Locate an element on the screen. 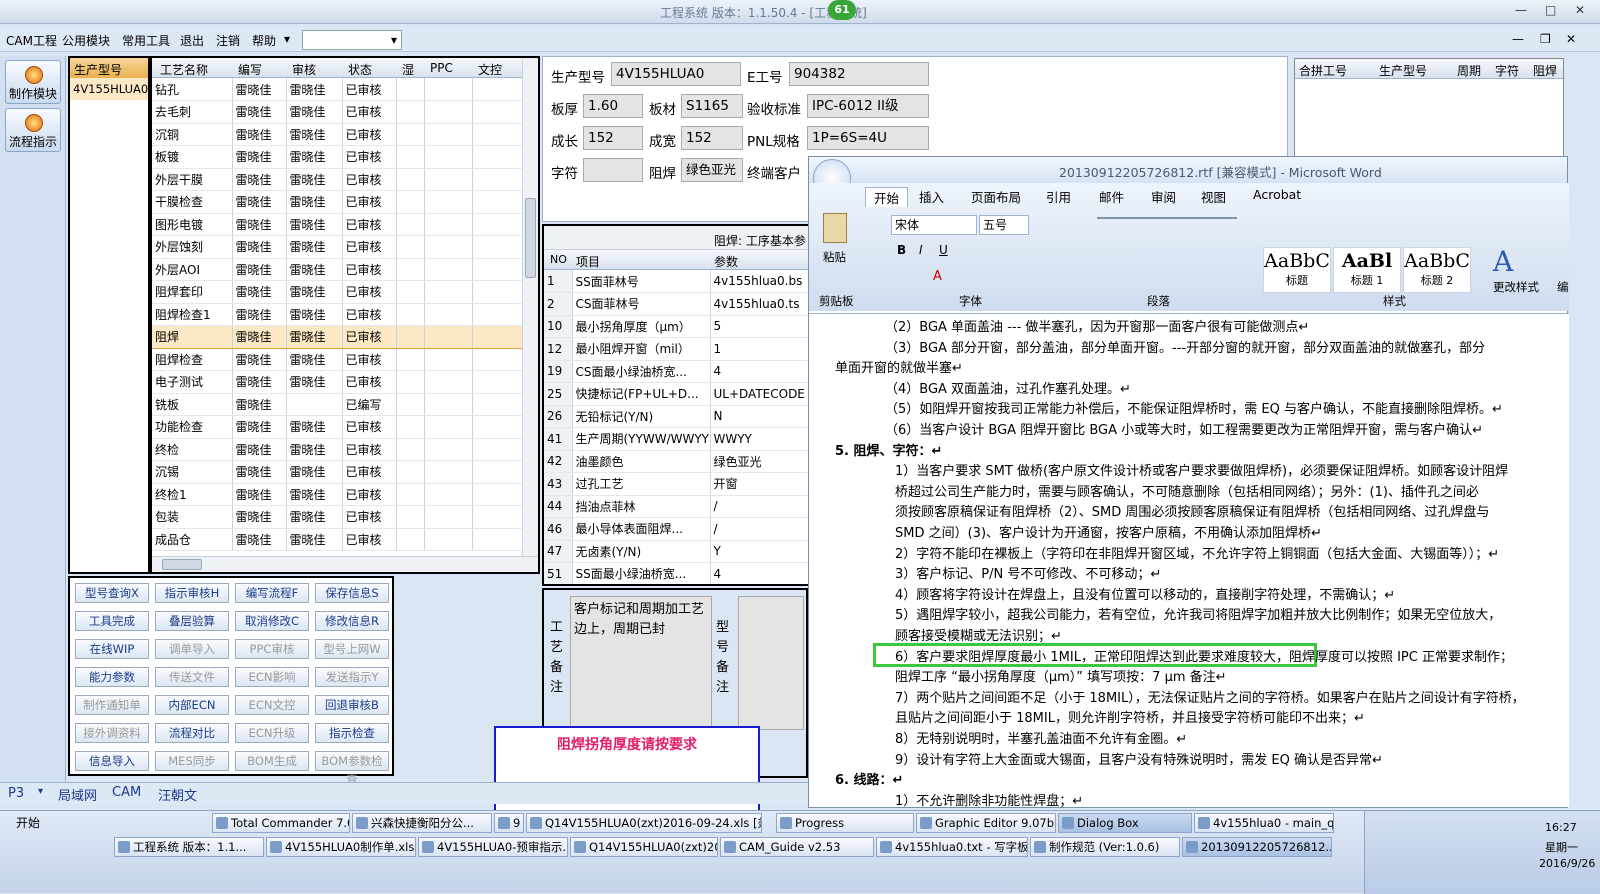 This screenshot has height=894, width=1600. ribbon-tab-acrobat: Acrobat is located at coordinates (1277, 194).